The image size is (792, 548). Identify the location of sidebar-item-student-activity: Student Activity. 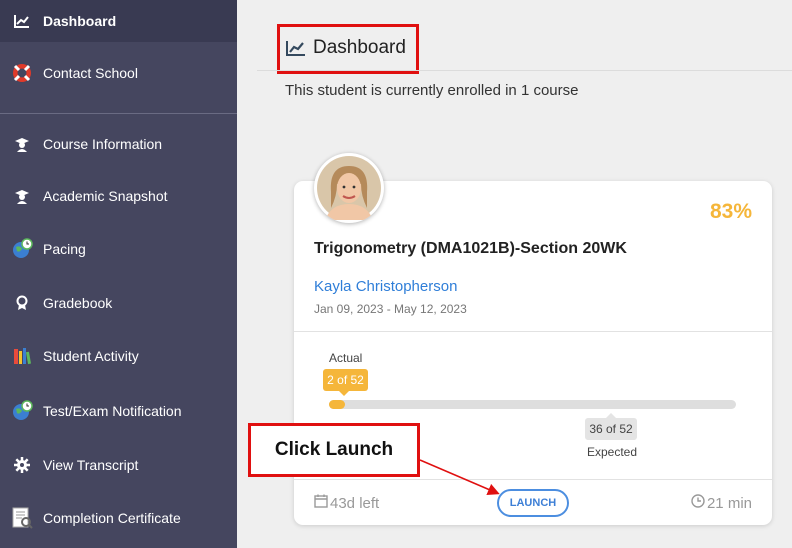
(118, 356).